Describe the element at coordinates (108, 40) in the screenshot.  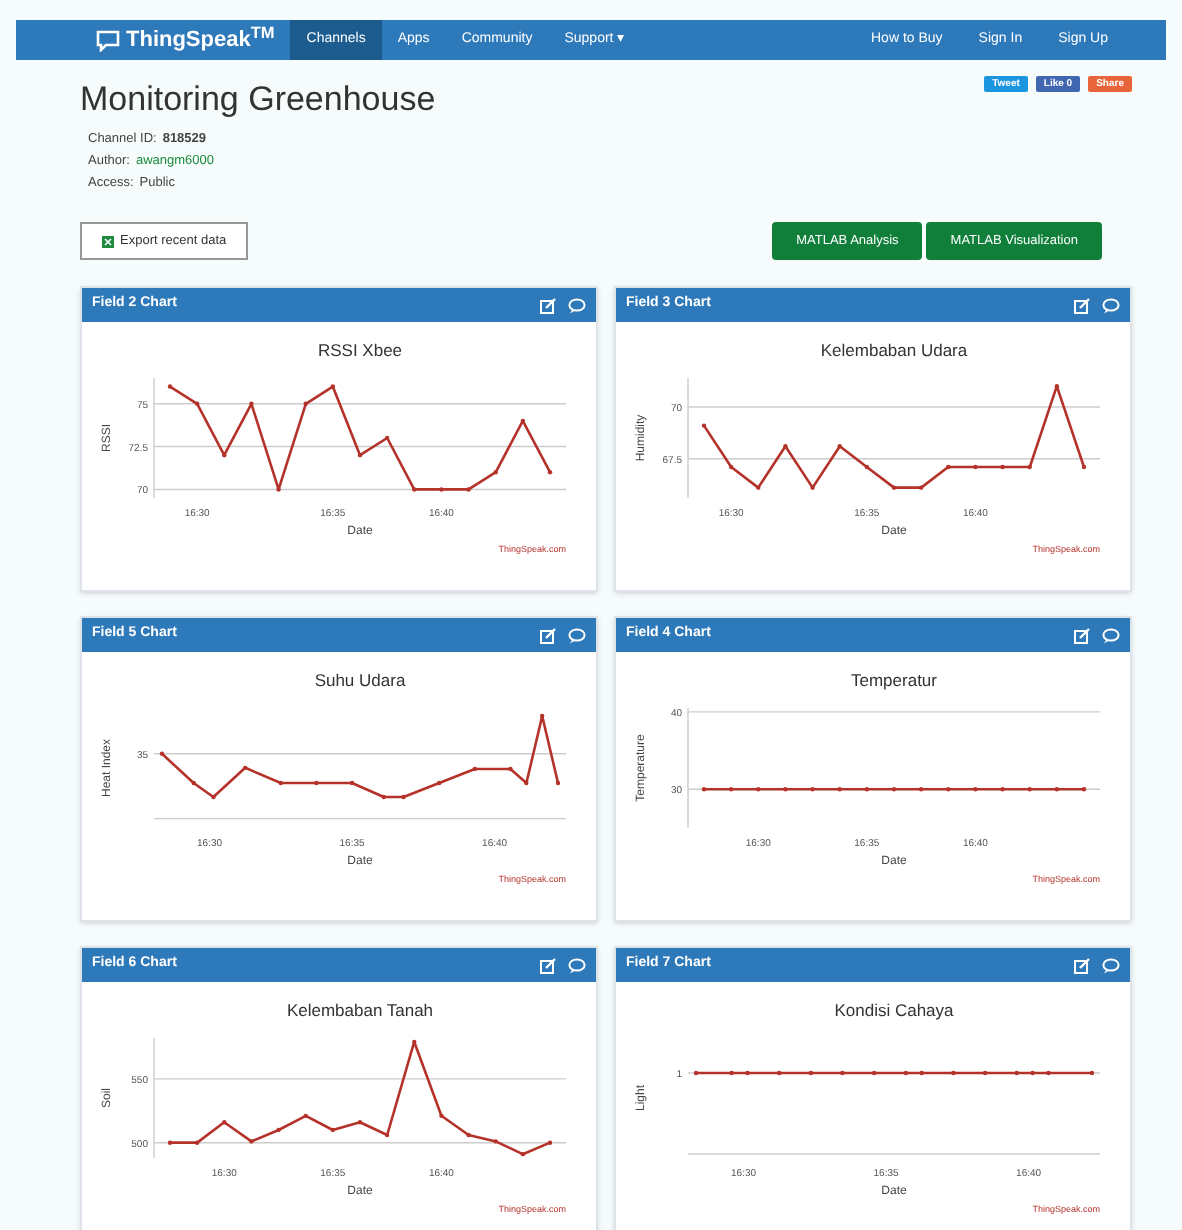
I see `logo-icon` at that location.